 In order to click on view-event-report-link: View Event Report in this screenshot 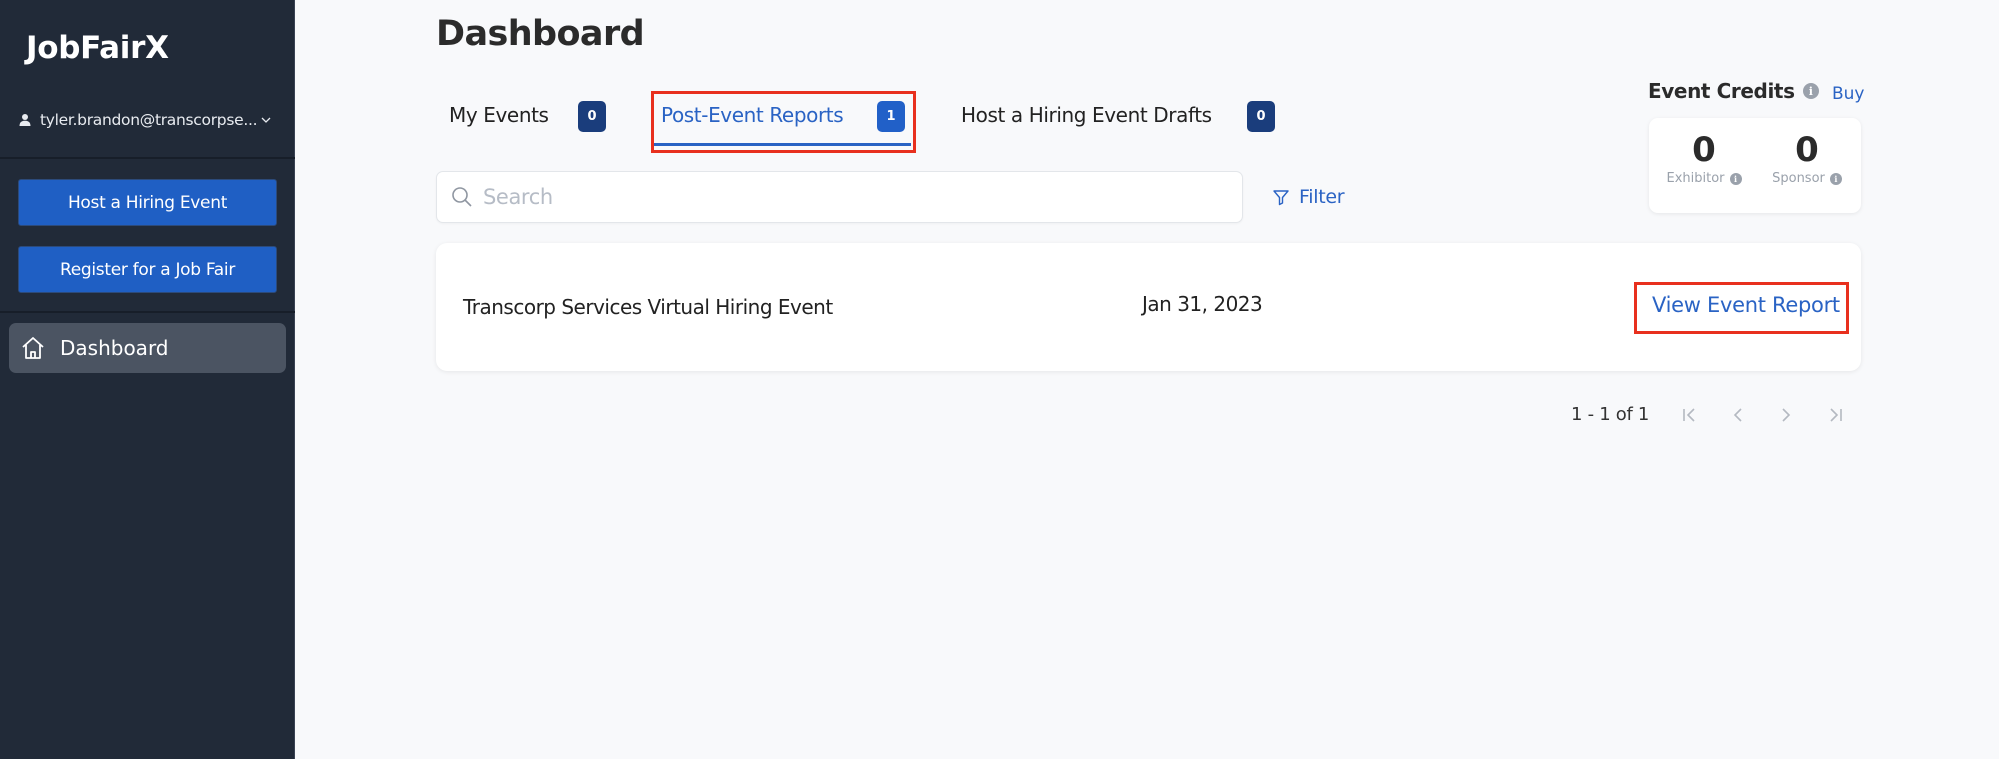, I will do `click(1746, 305)`.